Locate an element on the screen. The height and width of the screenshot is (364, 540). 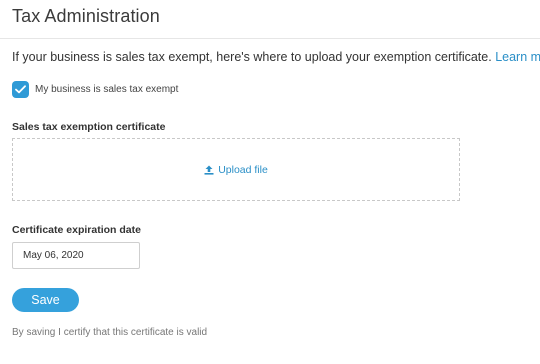
expiration-date-input is located at coordinates (76, 255).